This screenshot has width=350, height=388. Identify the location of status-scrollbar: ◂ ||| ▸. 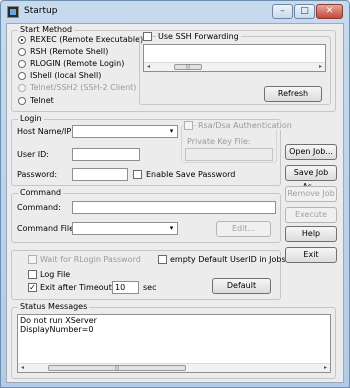
(174, 367).